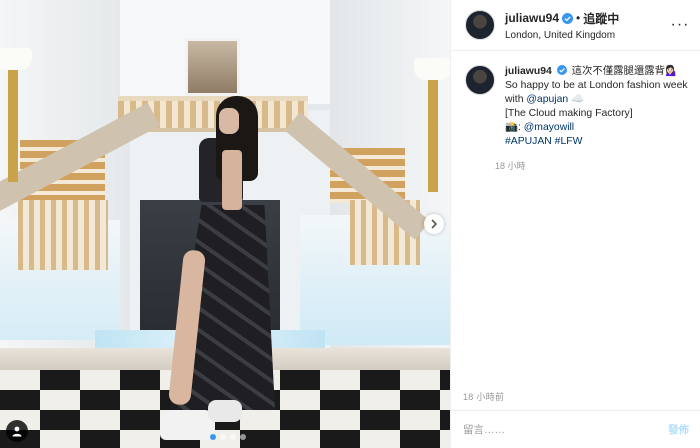 The image size is (700, 448). Describe the element at coordinates (63, 235) in the screenshot. I see `photo-baluster-left` at that location.